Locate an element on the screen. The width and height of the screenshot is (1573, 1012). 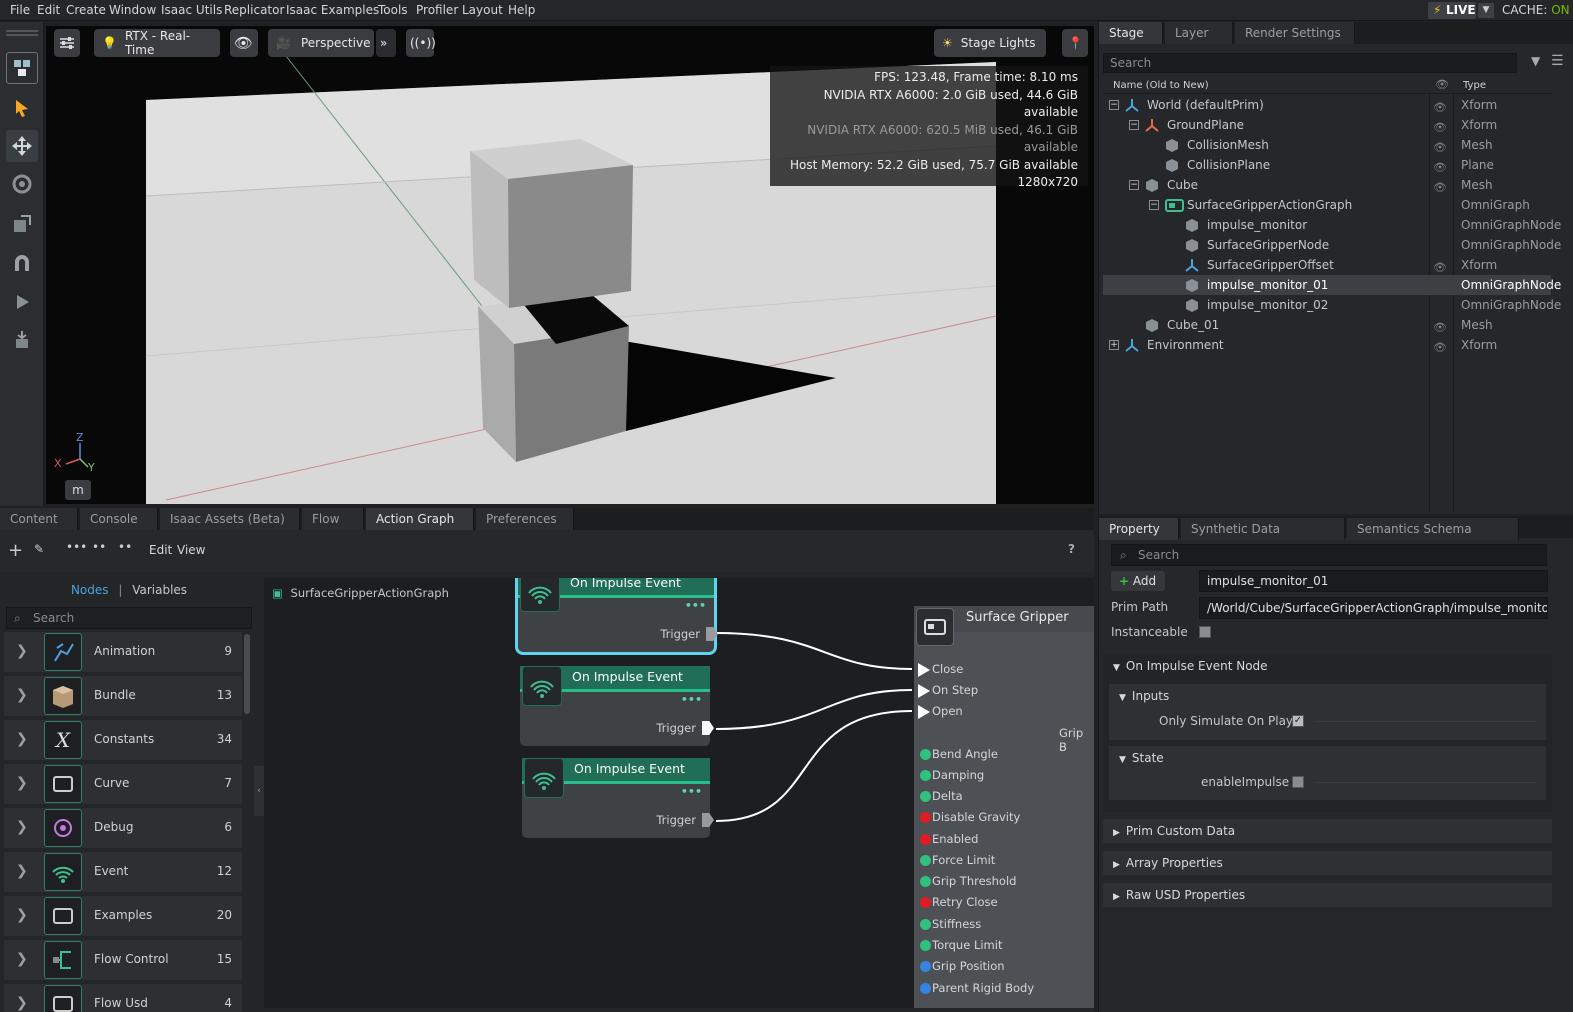
col-name-header: Name (Old to New) is located at coordinates (1161, 85).